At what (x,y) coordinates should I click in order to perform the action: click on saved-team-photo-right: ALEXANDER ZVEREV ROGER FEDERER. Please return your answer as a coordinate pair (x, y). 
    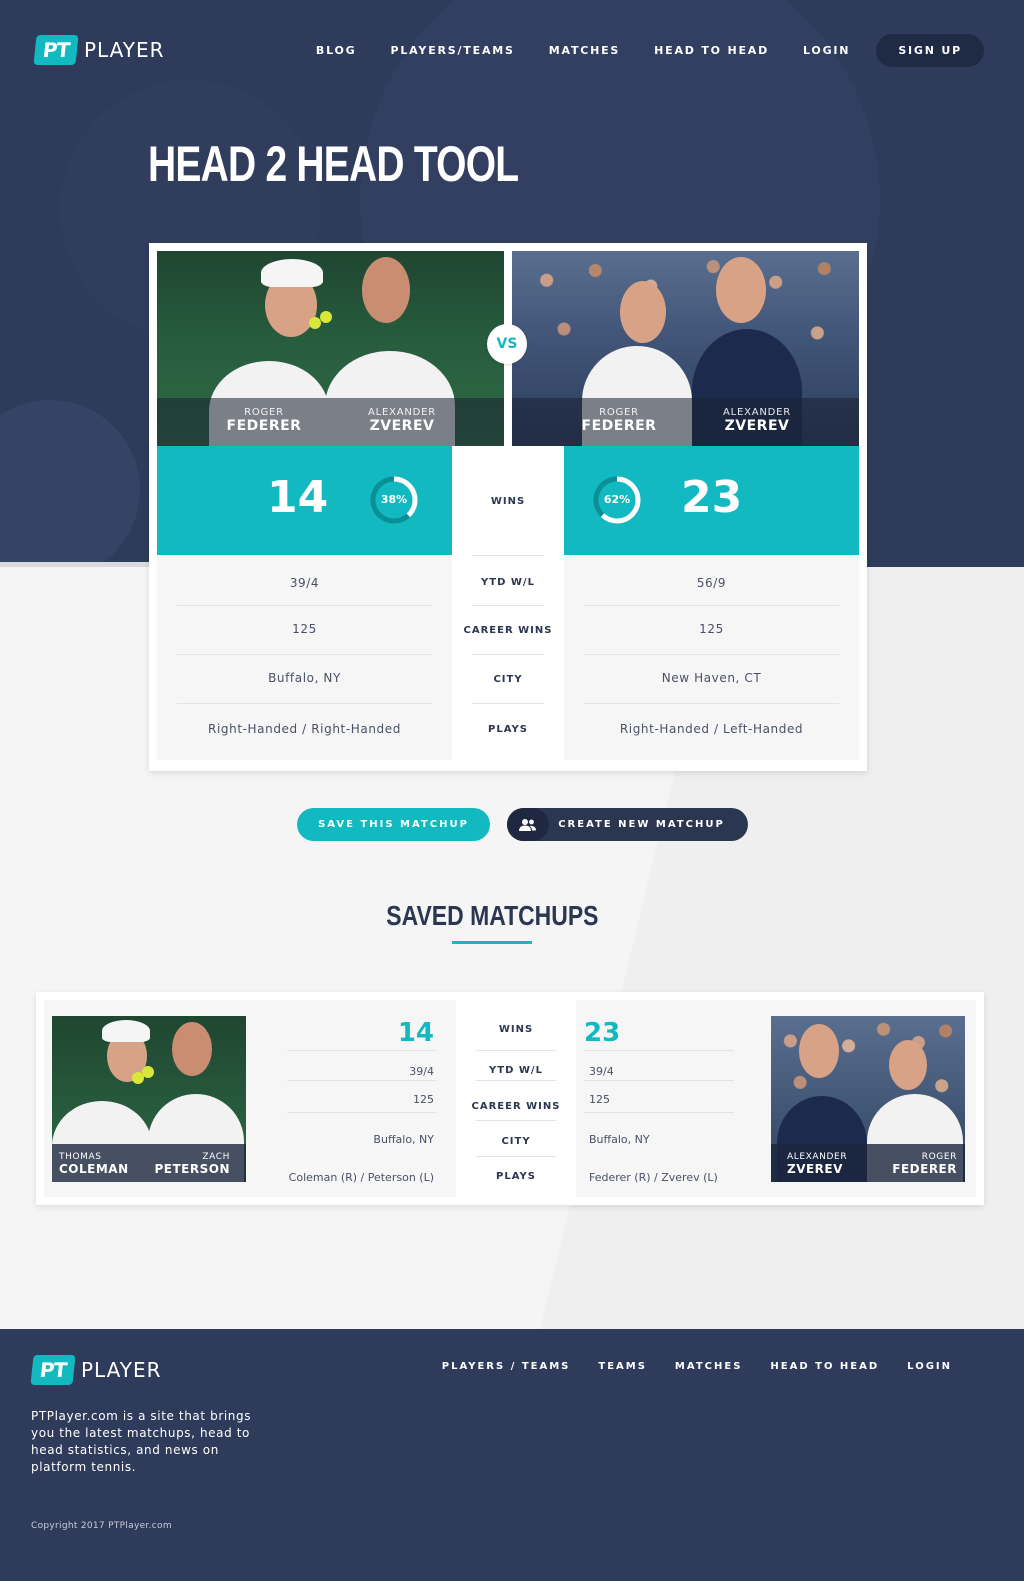
    Looking at the image, I should click on (868, 1099).